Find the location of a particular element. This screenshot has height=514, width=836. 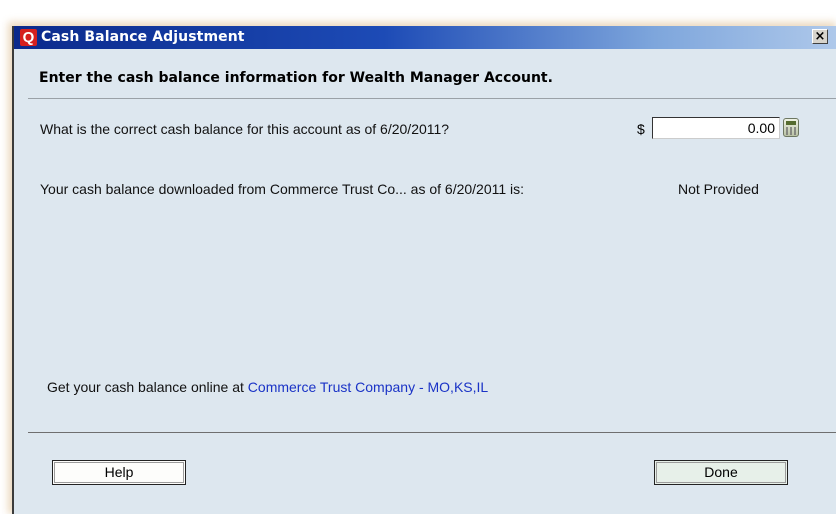

calculator-screen is located at coordinates (791, 123).